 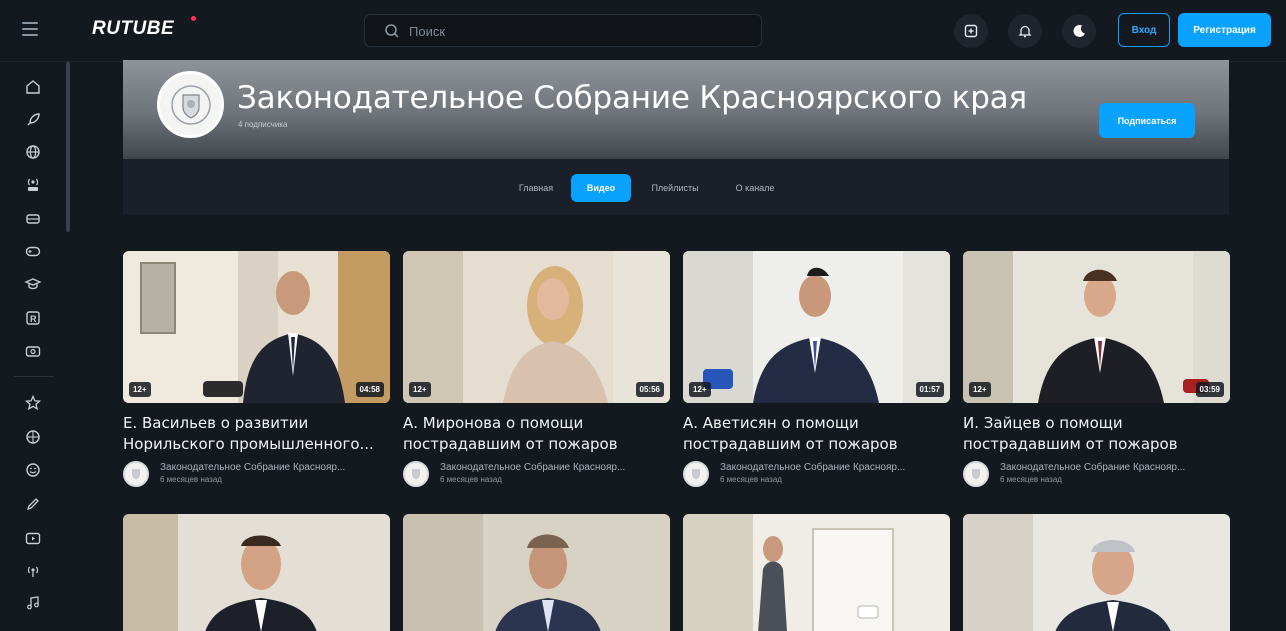 What do you see at coordinates (1209, 389) in the screenshot?
I see `duration-badge: 03:59` at bounding box center [1209, 389].